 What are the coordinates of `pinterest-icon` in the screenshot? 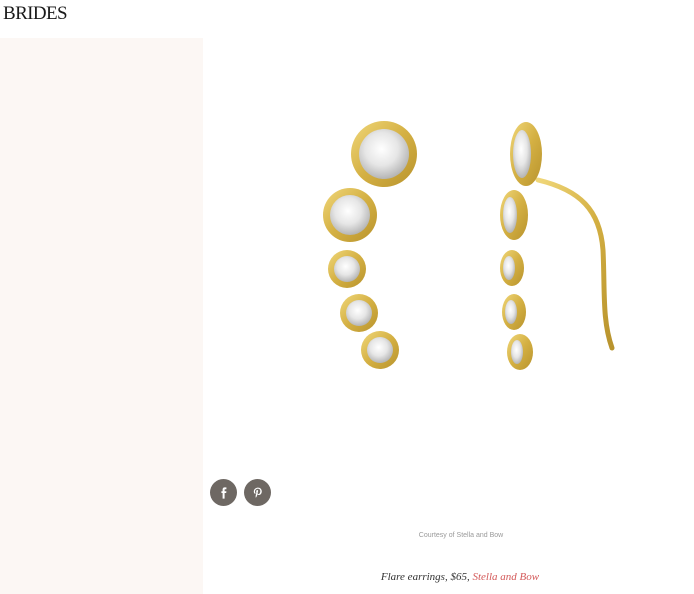 It's located at (257, 492).